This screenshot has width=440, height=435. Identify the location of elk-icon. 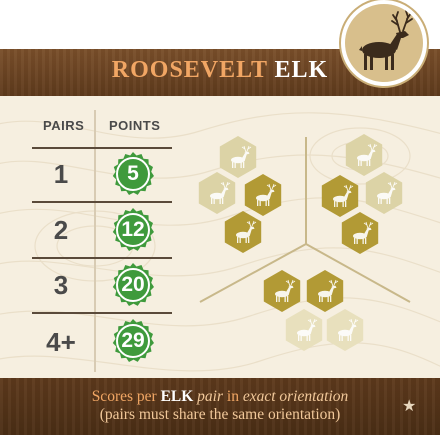
(386, 40).